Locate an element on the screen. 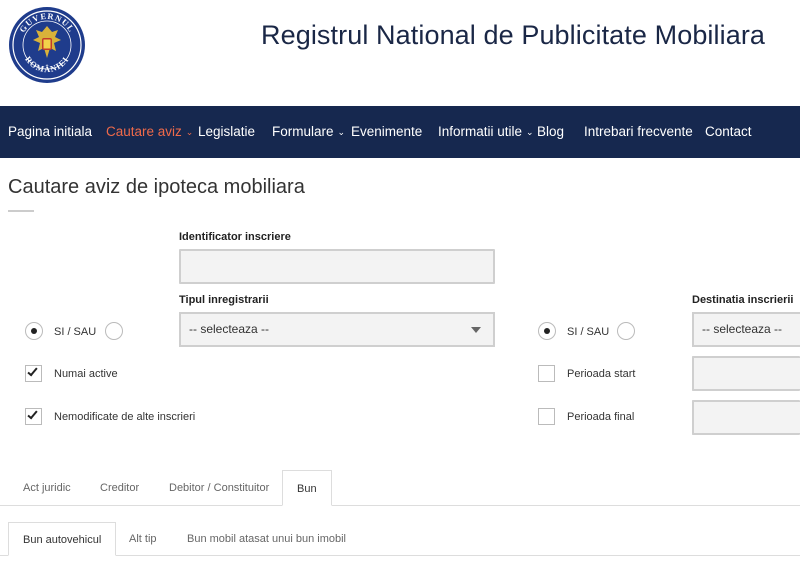 This screenshot has width=800, height=564. title-underline is located at coordinates (21, 211).